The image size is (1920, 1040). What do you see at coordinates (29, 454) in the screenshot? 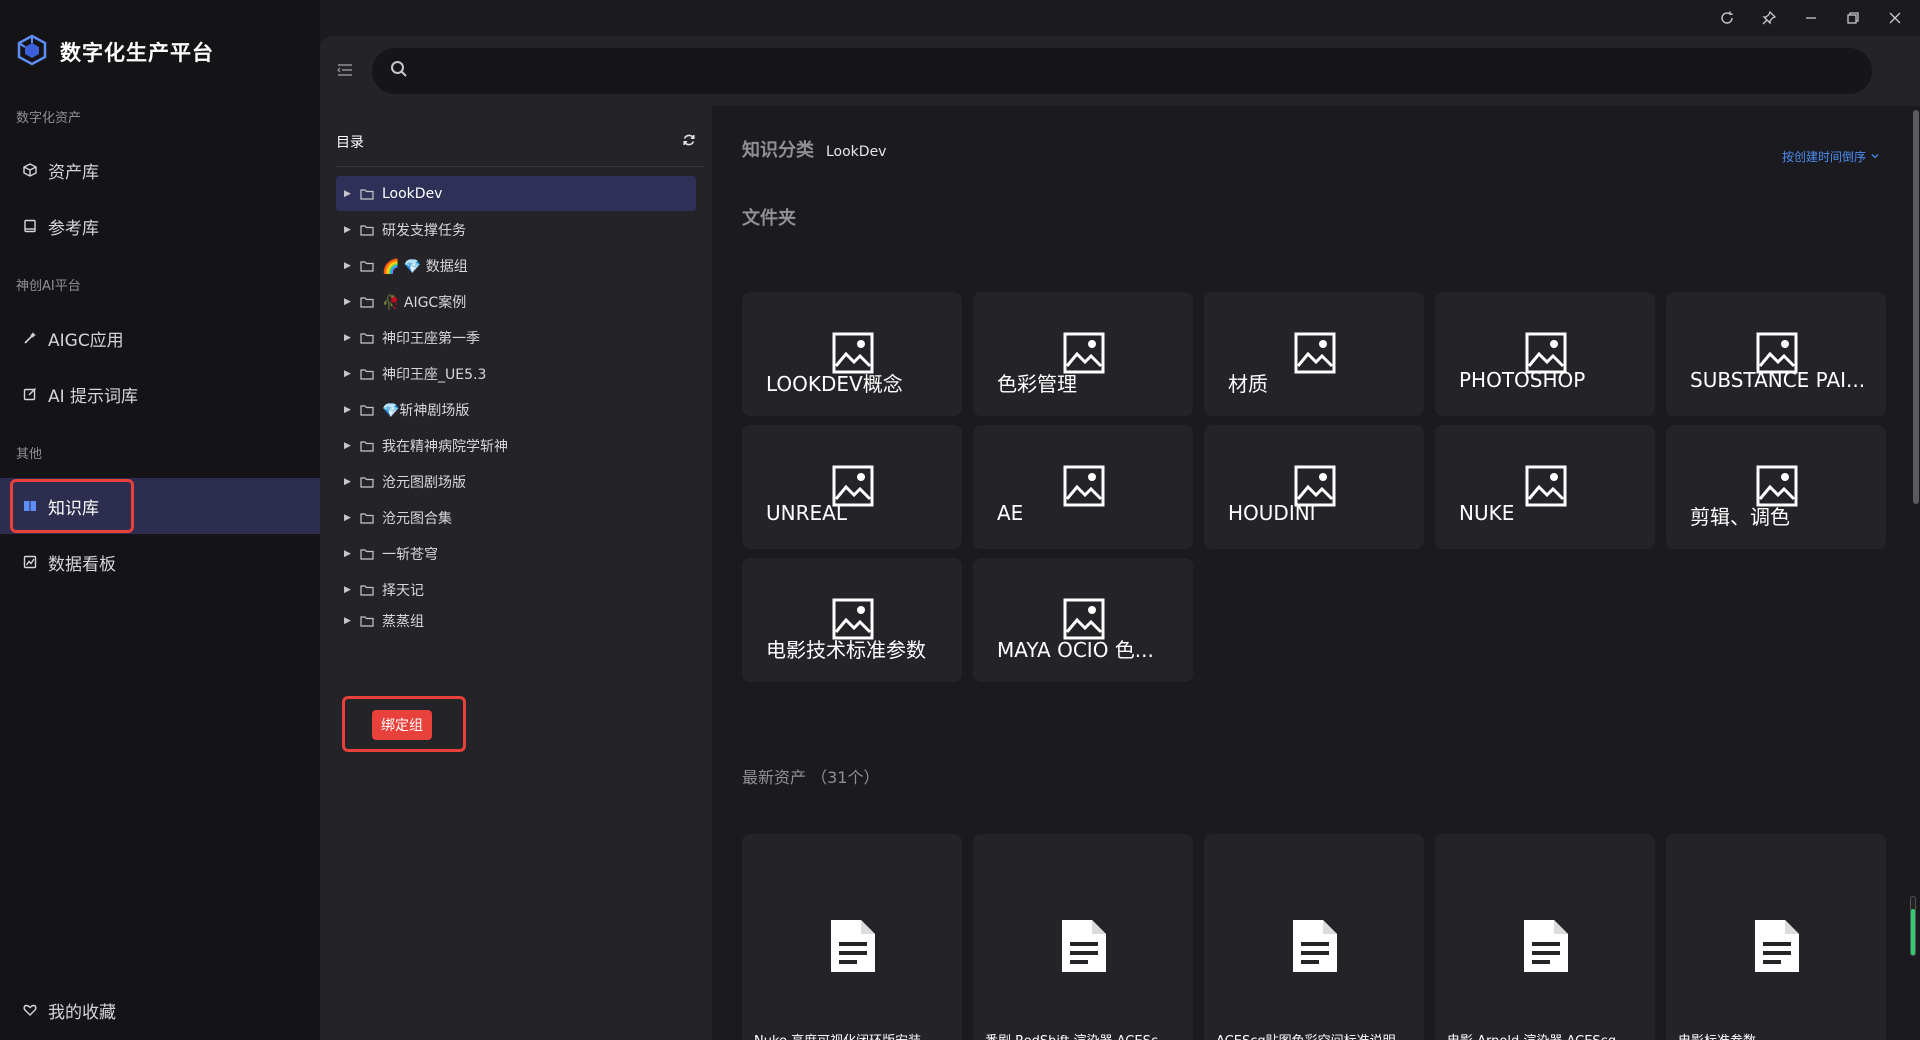
I see `nav-section-title: 其他` at bounding box center [29, 454].